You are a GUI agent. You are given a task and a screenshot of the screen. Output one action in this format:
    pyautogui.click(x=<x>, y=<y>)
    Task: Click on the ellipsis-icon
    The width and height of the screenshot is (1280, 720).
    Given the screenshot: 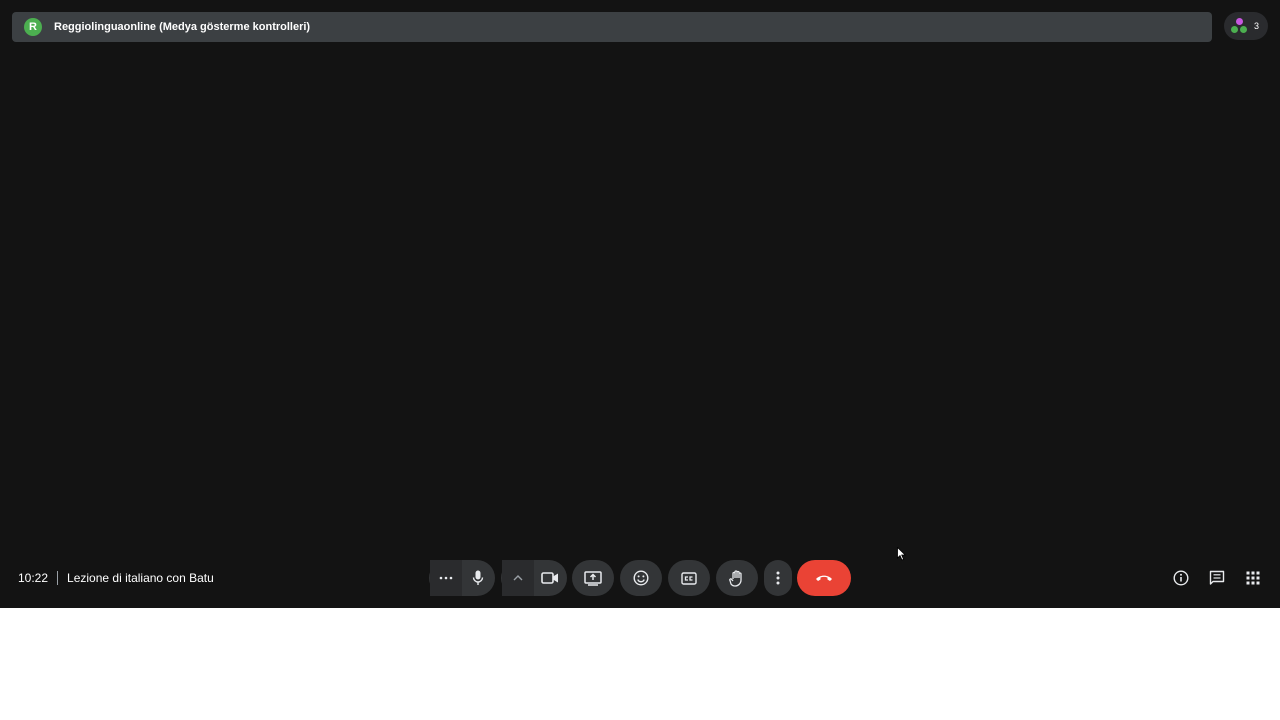 What is the action you would take?
    pyautogui.click(x=446, y=578)
    